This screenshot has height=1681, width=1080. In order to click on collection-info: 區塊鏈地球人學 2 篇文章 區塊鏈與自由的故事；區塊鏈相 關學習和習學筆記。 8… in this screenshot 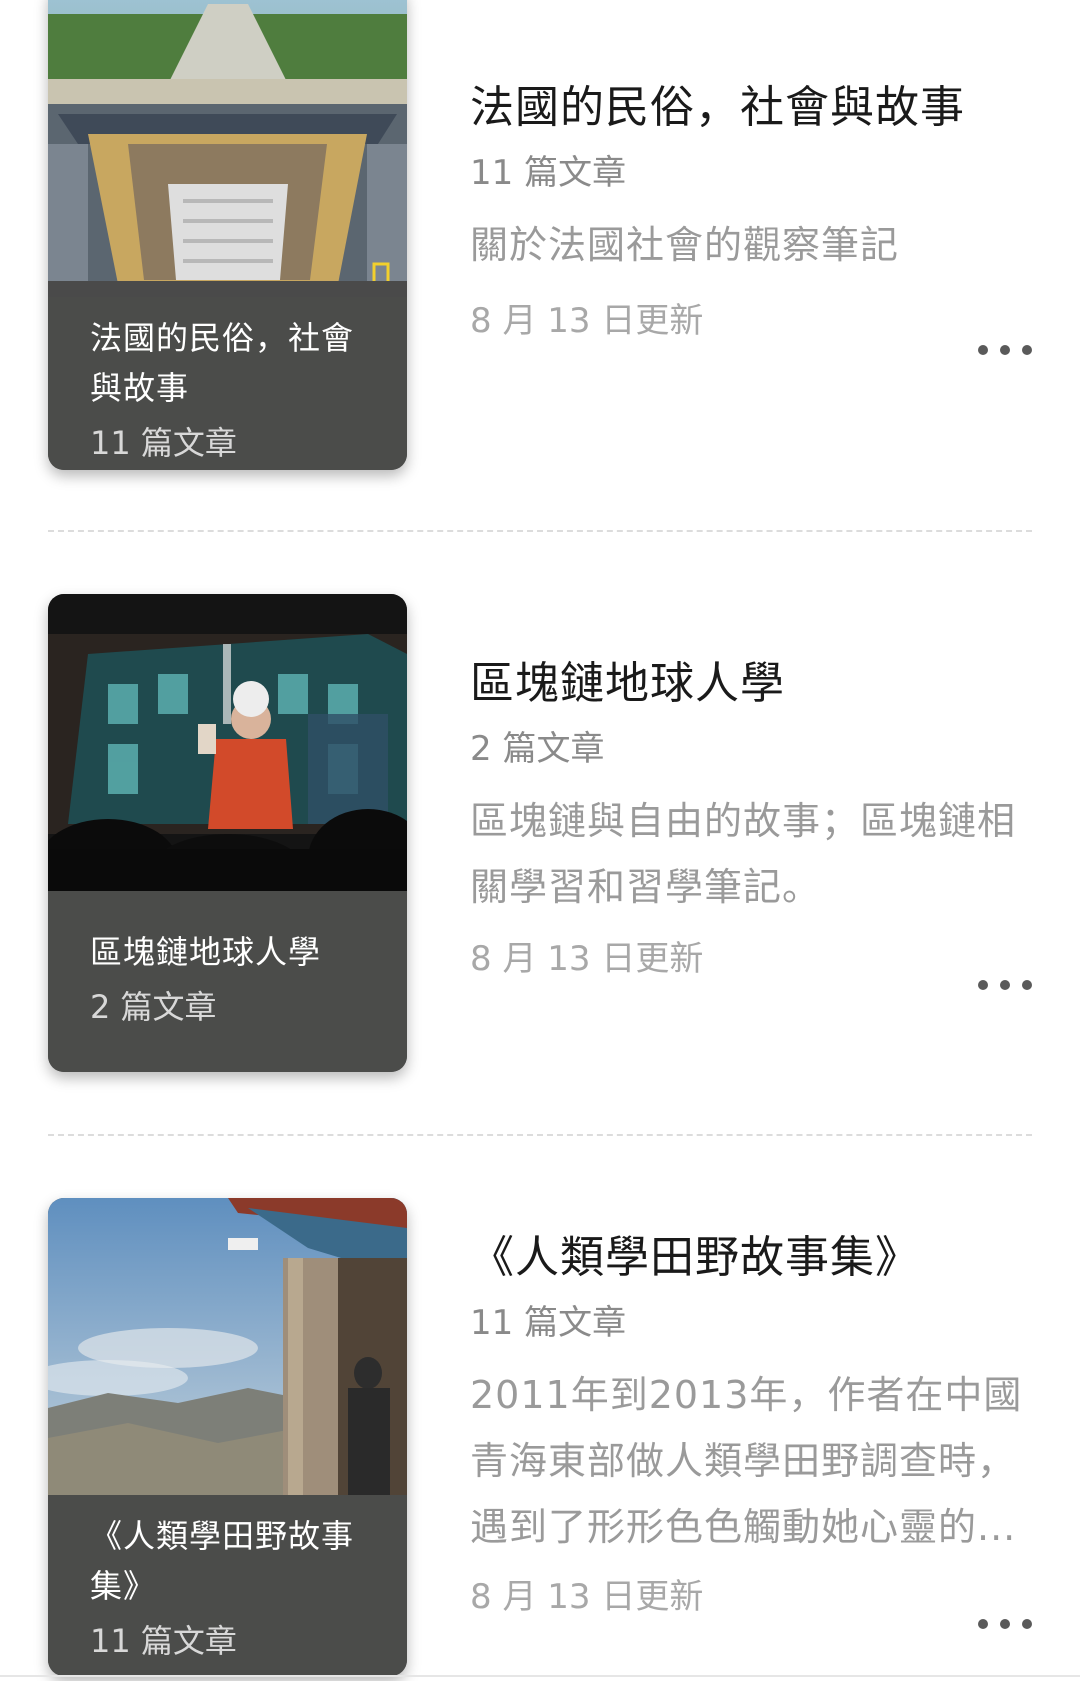, I will do `click(751, 818)`.